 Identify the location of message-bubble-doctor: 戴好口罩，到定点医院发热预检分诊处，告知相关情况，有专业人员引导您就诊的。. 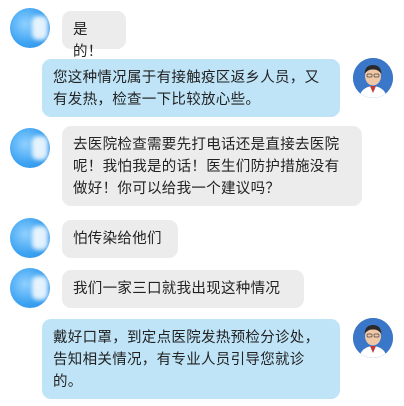
(191, 359).